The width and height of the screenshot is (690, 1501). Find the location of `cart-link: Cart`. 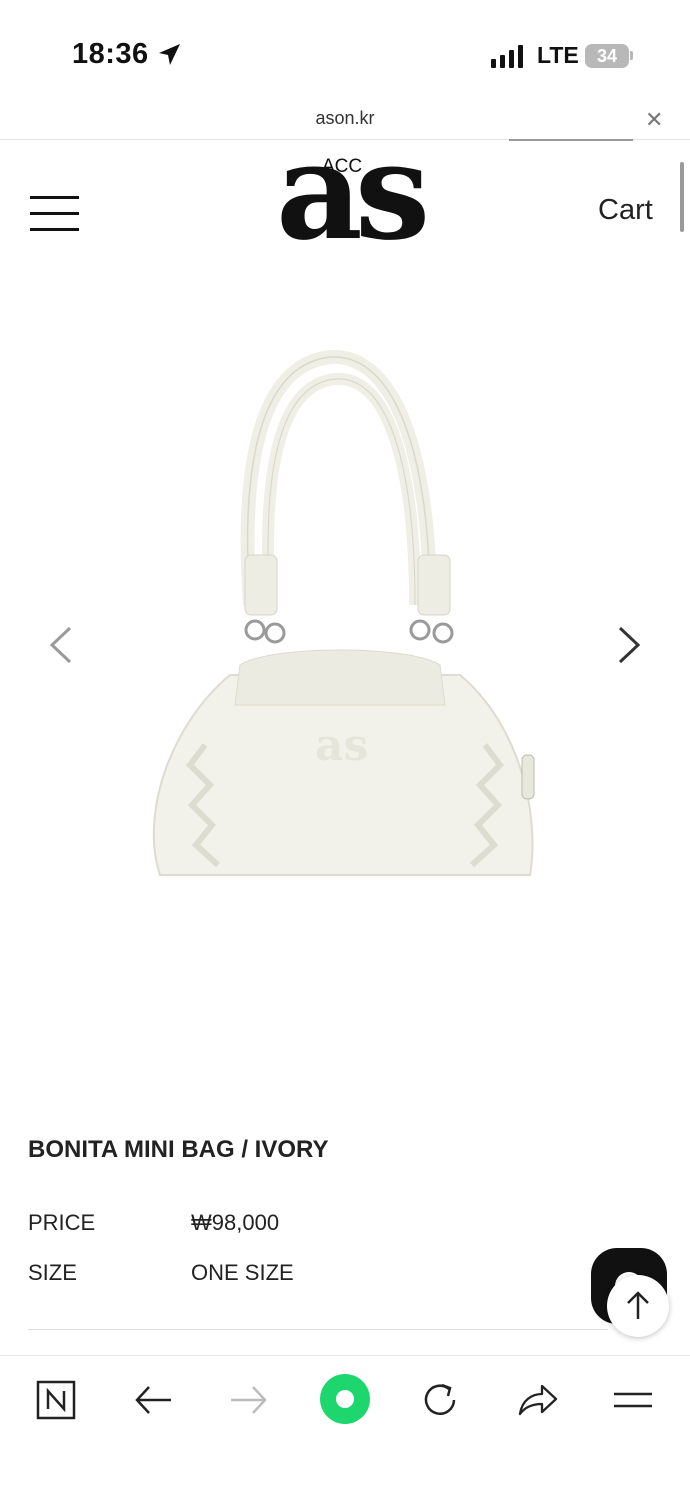

cart-link: Cart is located at coordinates (625, 210).